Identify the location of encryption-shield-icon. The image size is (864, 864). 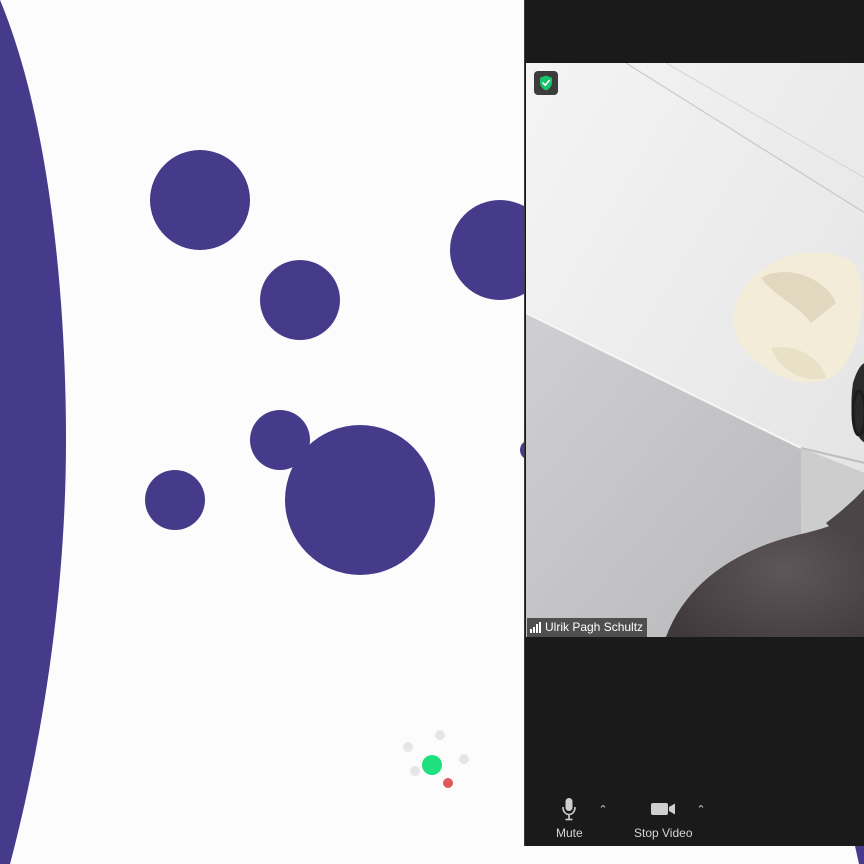
(546, 83).